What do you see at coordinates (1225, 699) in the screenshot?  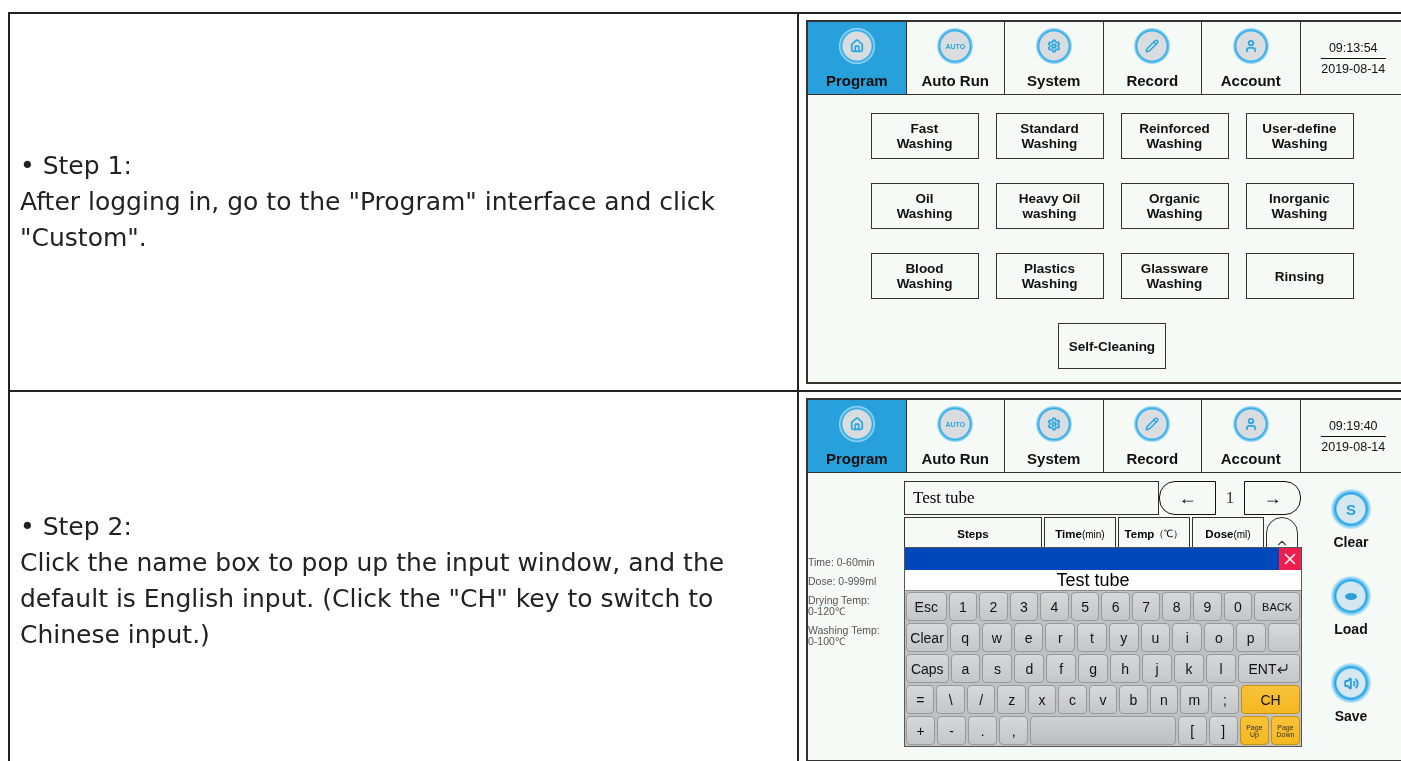 I see `keyboard-key: ;` at bounding box center [1225, 699].